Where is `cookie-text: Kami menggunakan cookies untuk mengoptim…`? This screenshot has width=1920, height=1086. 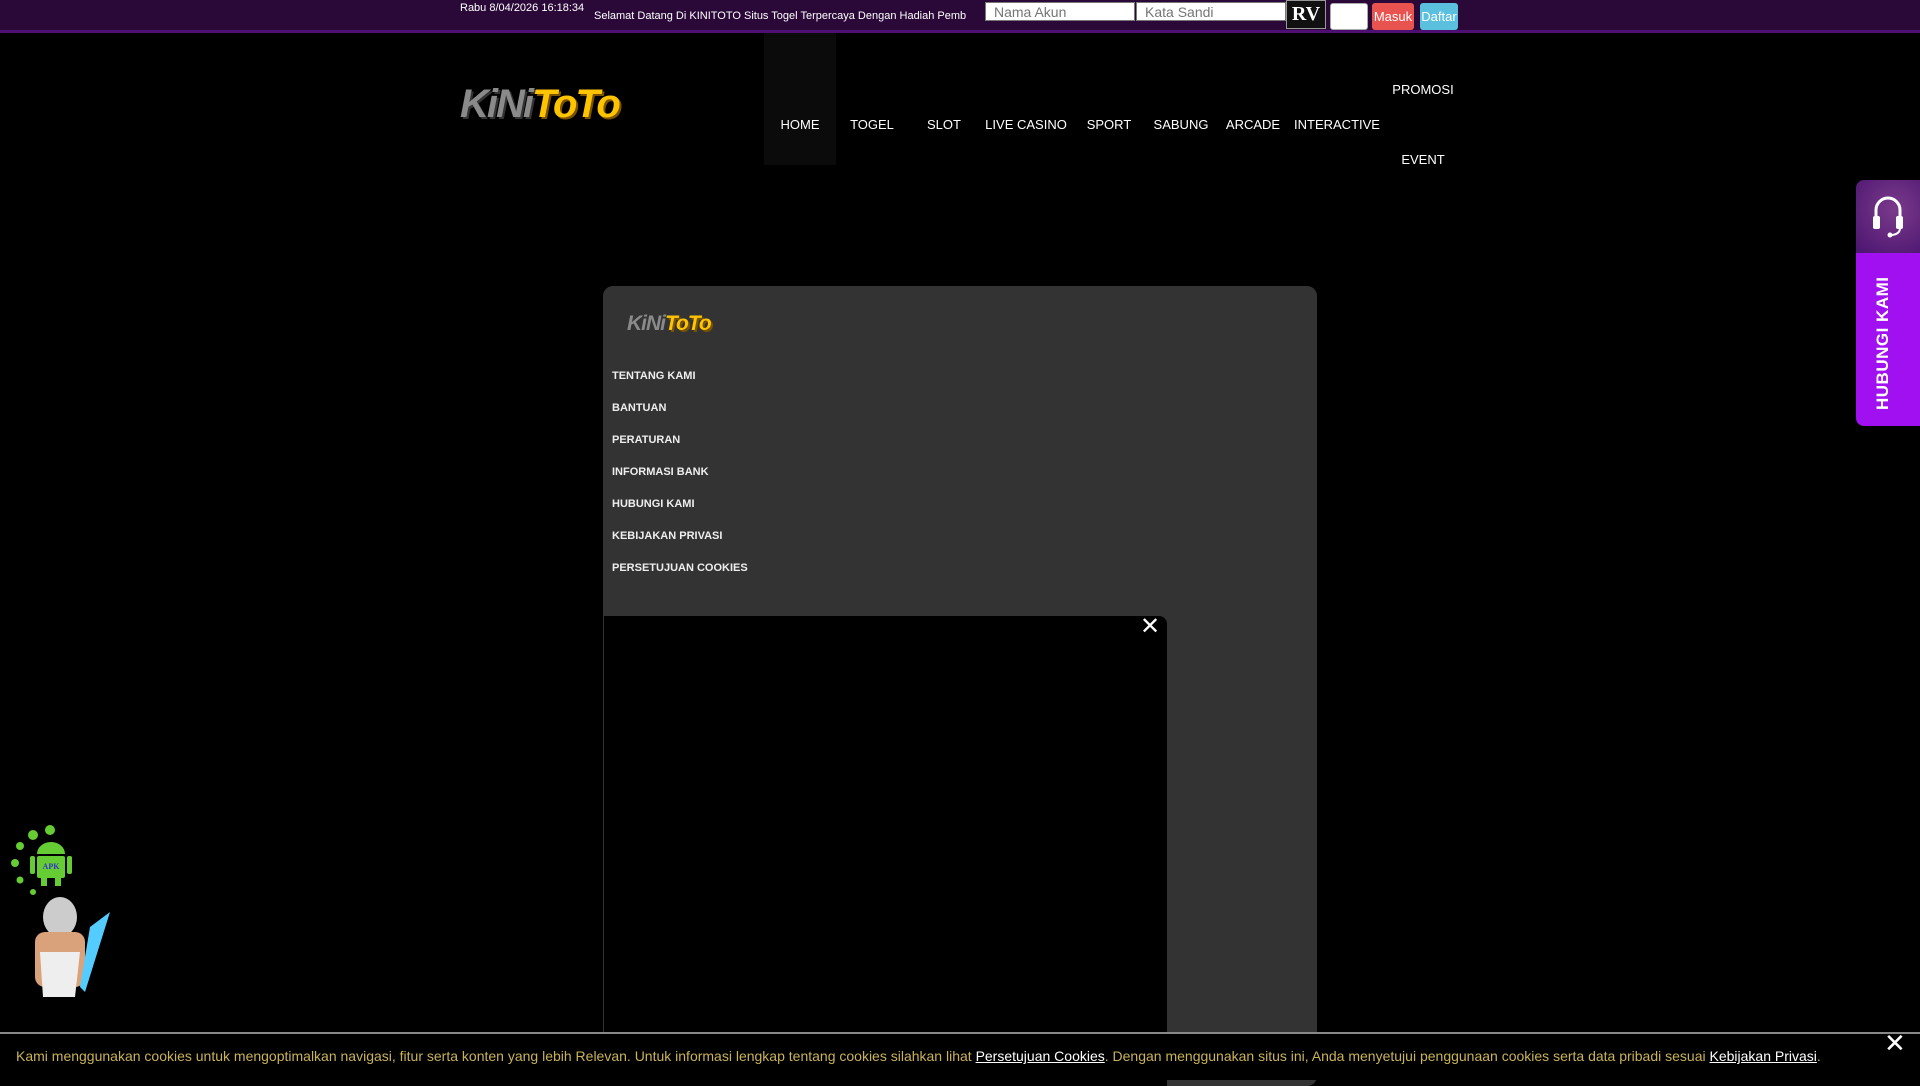
cookie-text: Kami menggunakan cookies untuk mengoptim… is located at coordinates (918, 1056).